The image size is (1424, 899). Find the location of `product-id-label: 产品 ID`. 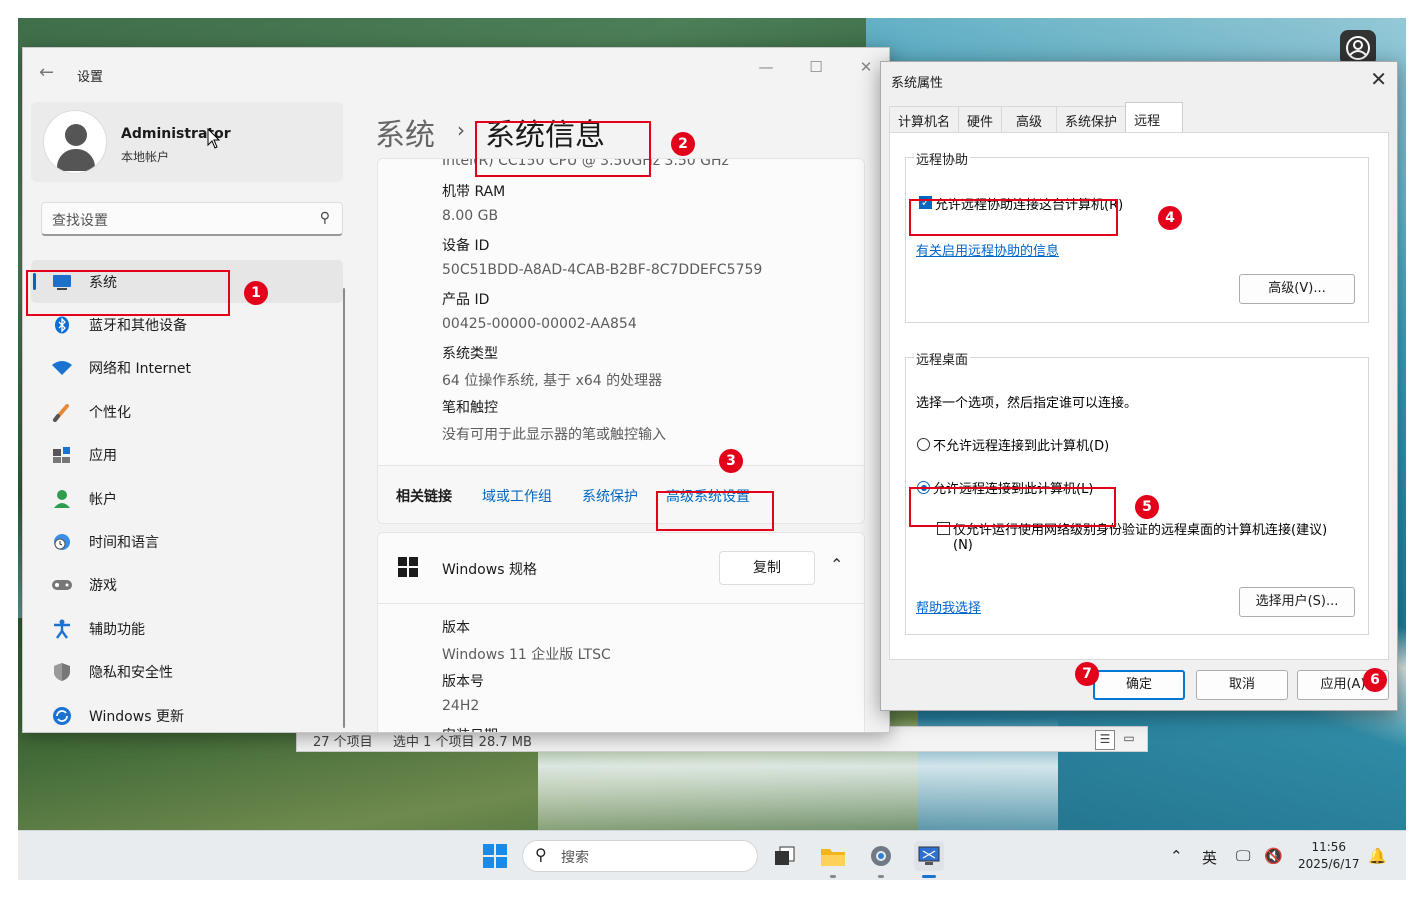

product-id-label: 产品 ID is located at coordinates (466, 300).